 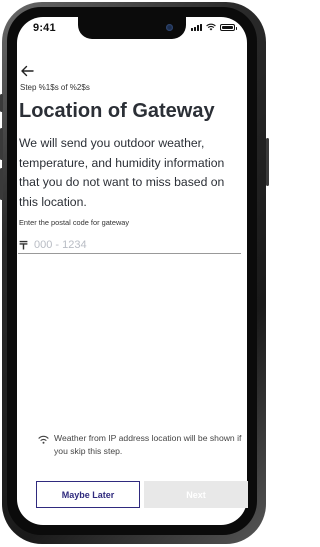 What do you see at coordinates (211, 27) in the screenshot?
I see `wifi-status-icon` at bounding box center [211, 27].